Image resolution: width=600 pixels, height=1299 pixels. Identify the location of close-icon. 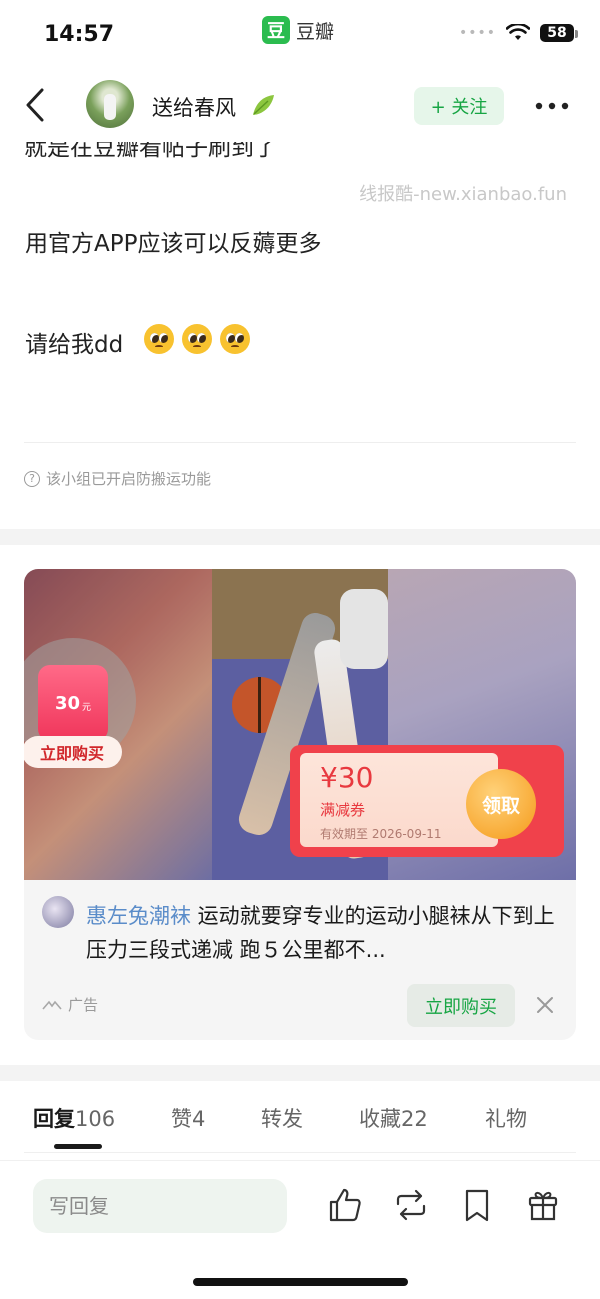
(545, 1005).